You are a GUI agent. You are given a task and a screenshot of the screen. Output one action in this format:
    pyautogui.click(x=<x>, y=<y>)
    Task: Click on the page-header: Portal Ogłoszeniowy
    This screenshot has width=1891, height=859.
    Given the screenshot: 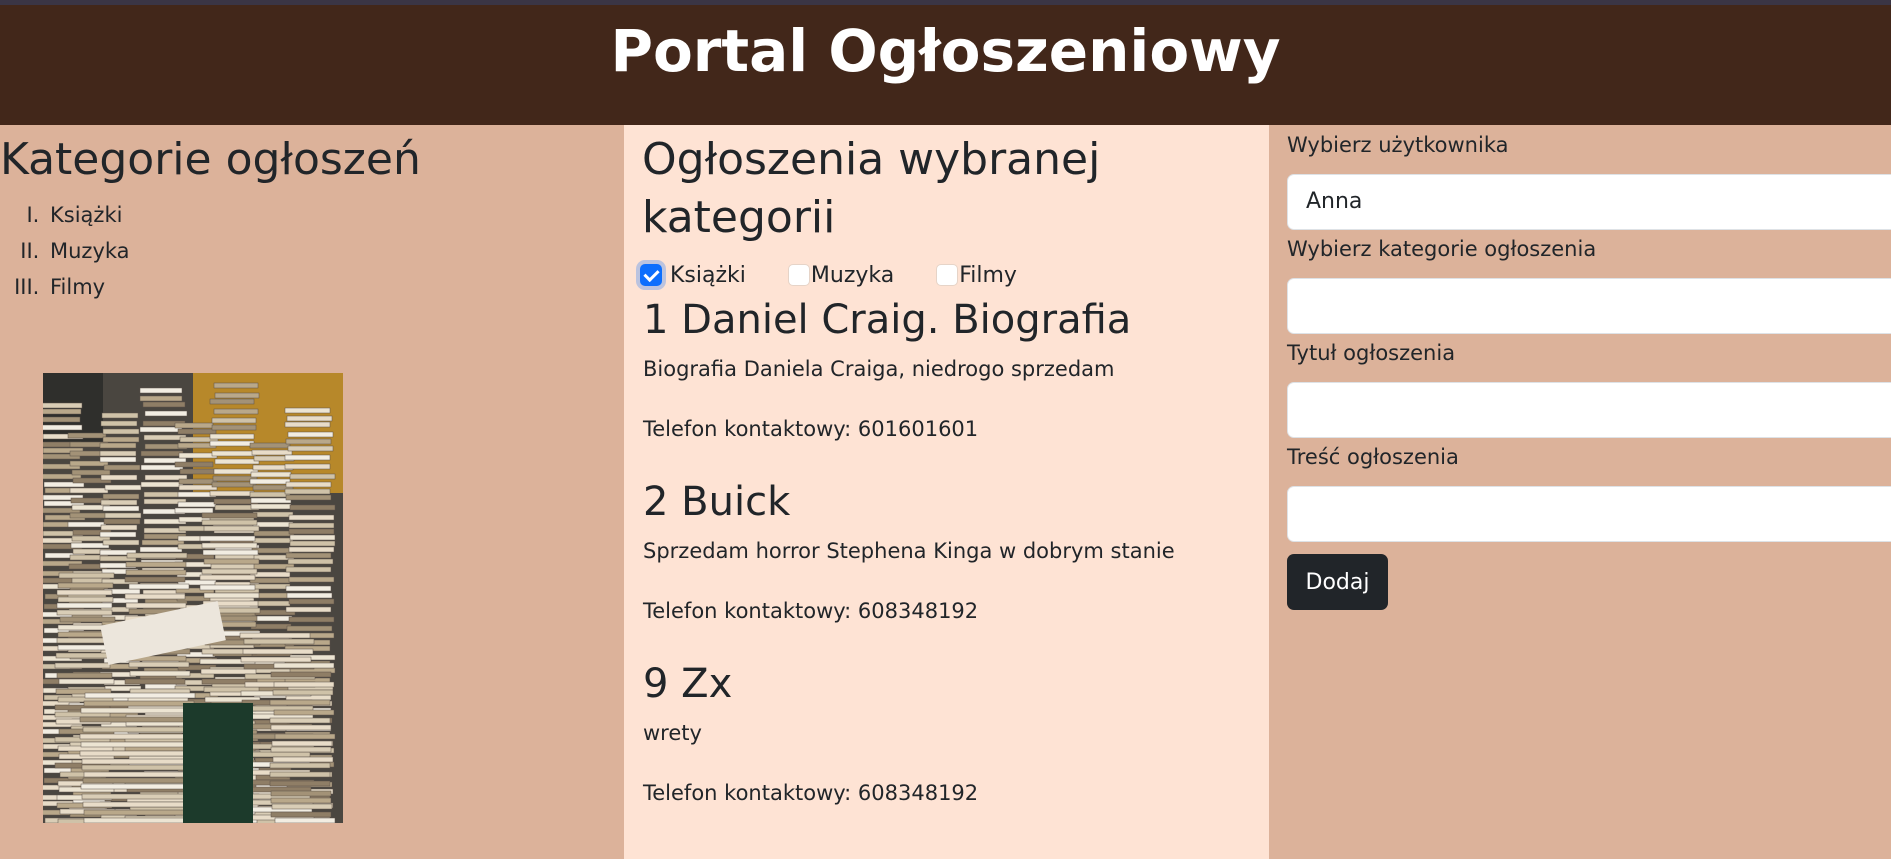 What is the action you would take?
    pyautogui.click(x=945, y=65)
    